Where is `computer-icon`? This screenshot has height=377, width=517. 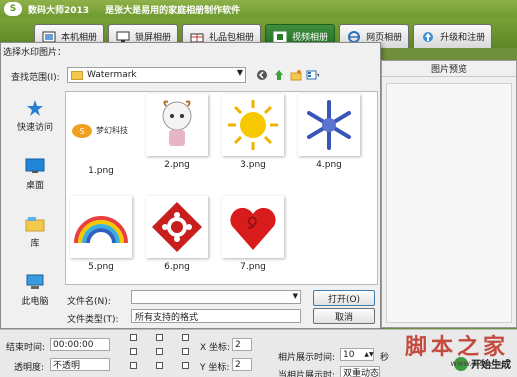 computer-icon is located at coordinates (35, 282).